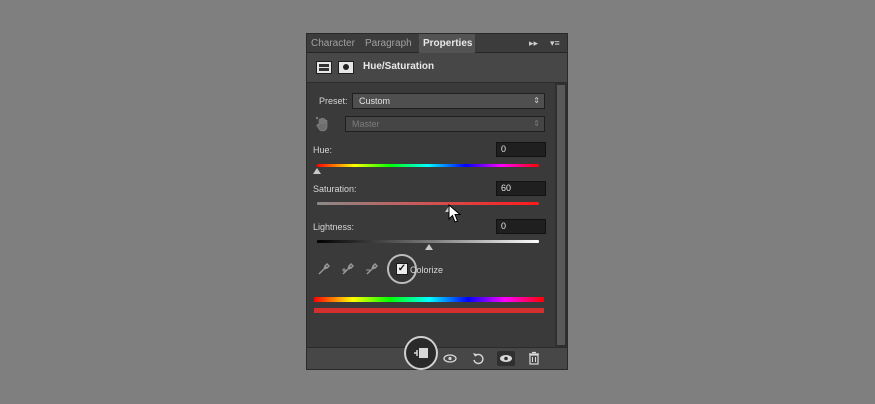  What do you see at coordinates (534, 358) in the screenshot?
I see `trash-icon` at bounding box center [534, 358].